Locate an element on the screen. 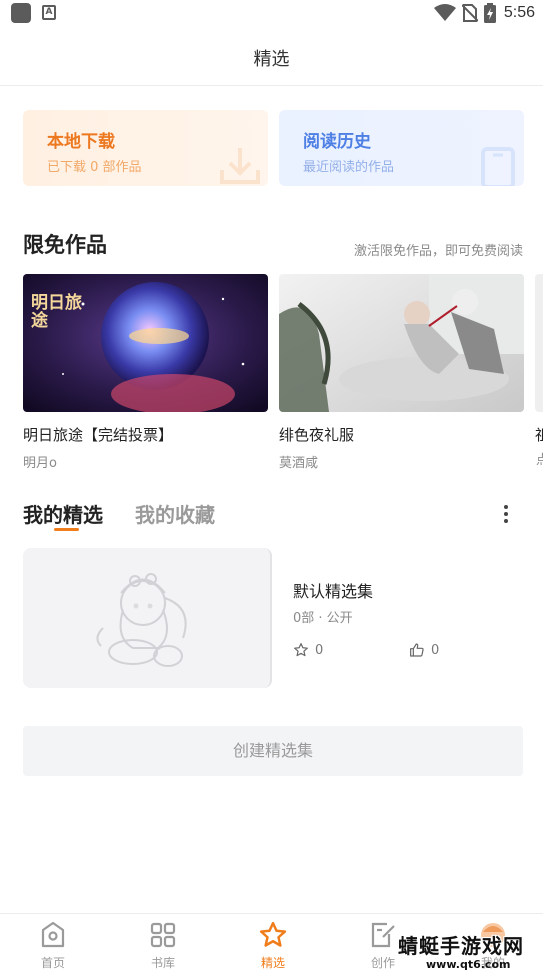  book-name: 绯色夜礼服 is located at coordinates (317, 435).